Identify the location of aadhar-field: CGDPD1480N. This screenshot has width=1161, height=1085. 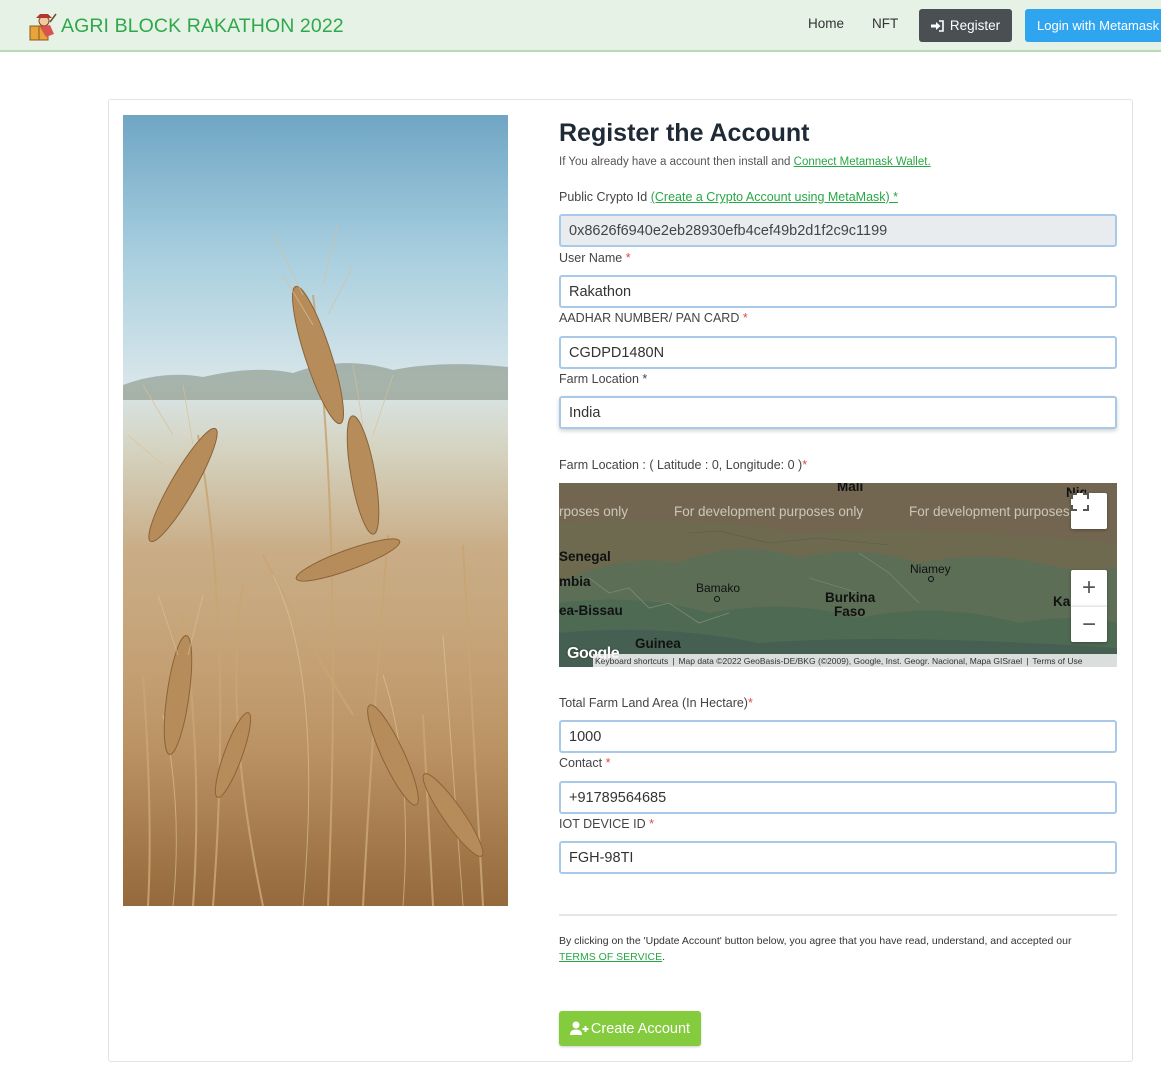
(838, 352).